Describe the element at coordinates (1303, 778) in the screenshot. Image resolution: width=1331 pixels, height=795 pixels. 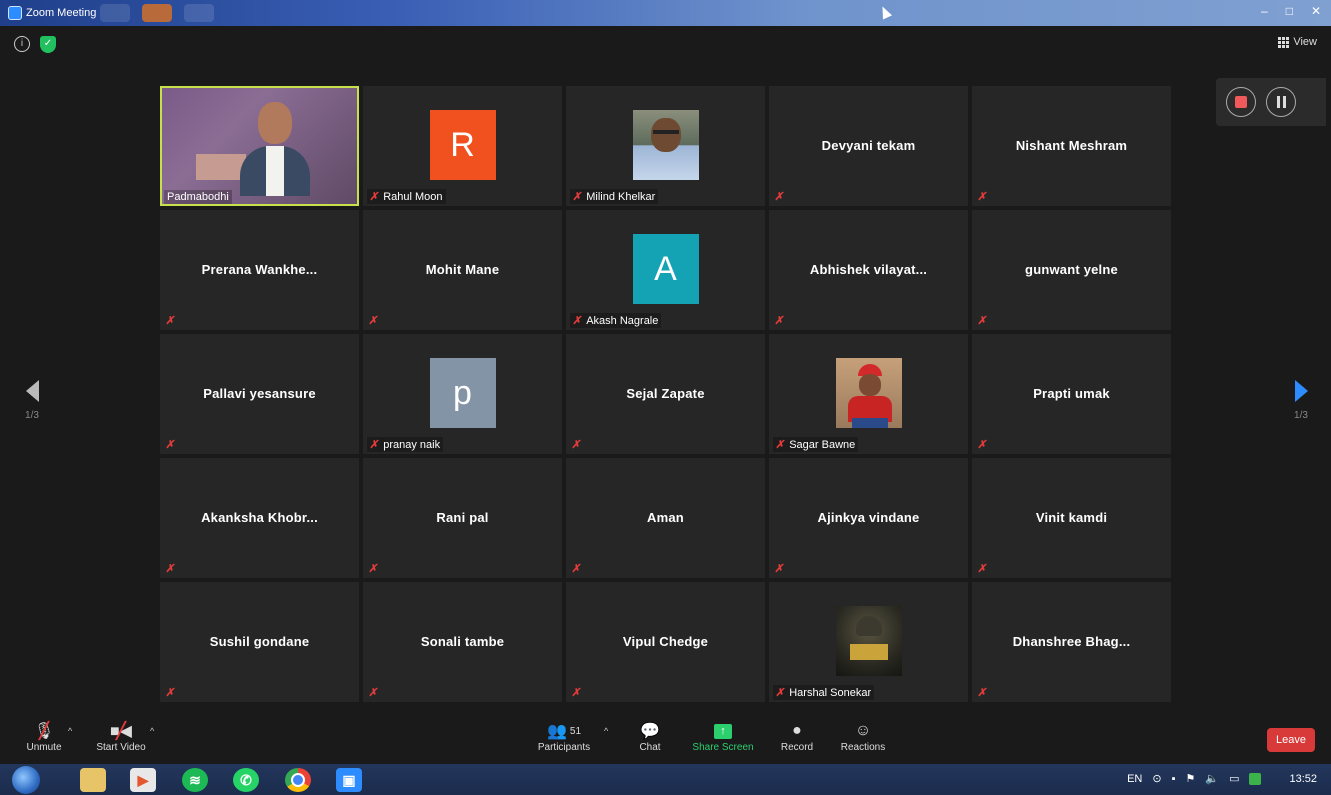
I see `clock: 13:52` at that location.